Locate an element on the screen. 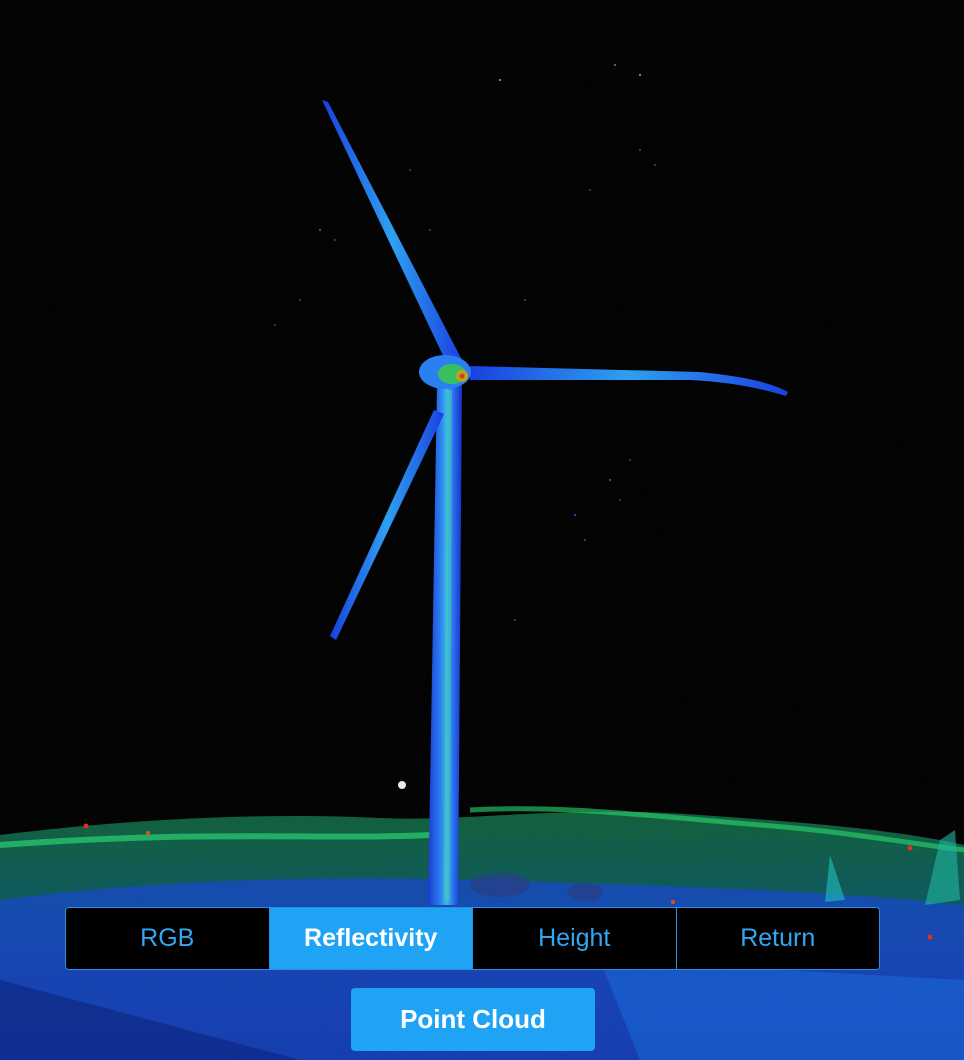 The image size is (964, 1060). reflectivity-mode-button: Reflectivity is located at coordinates (370, 938).